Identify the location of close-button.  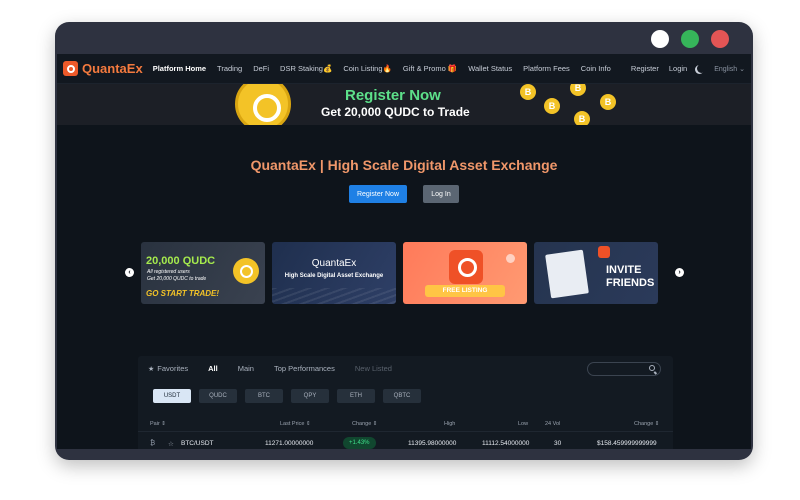
(720, 39).